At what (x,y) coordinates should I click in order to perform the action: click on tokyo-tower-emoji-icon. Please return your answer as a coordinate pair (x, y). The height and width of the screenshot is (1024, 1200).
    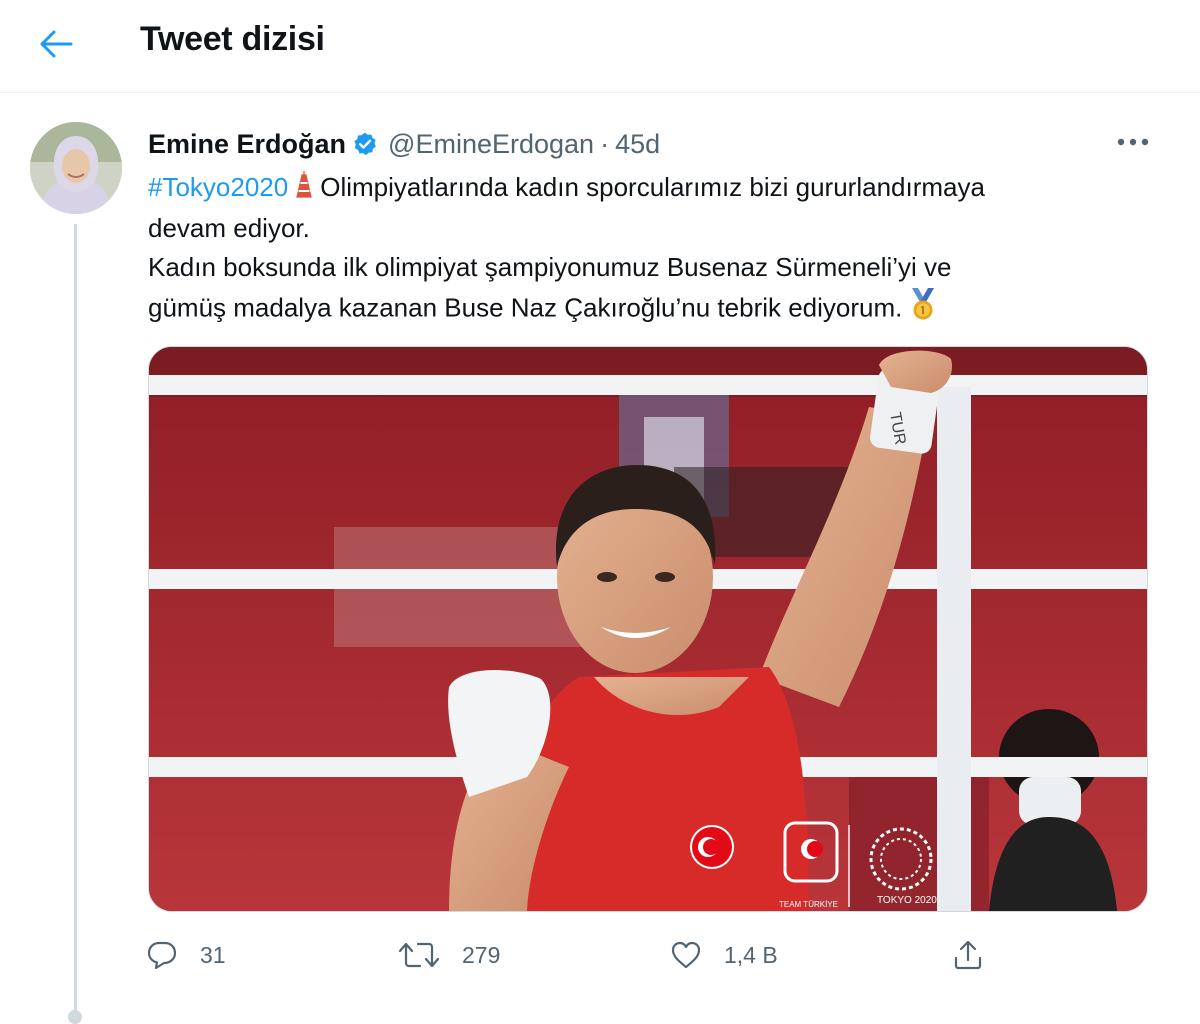
    Looking at the image, I should click on (304, 189).